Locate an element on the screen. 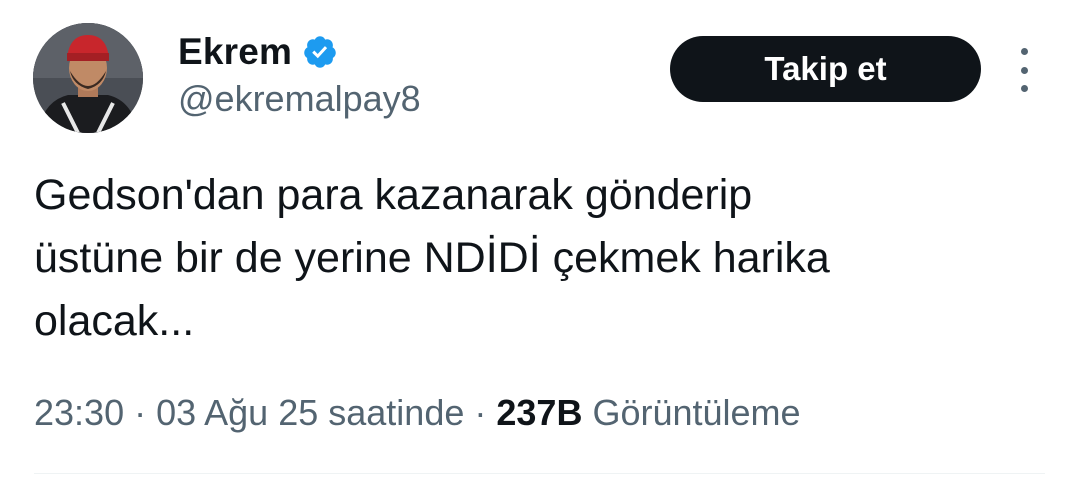 Image resolution: width=1079 pixels, height=494 pixels. tweet-time: 23:30 is located at coordinates (79, 413).